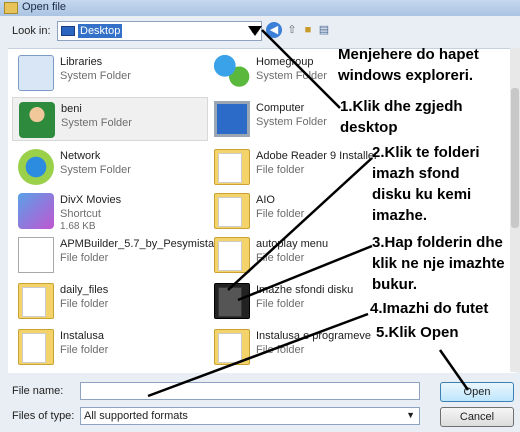  I want to click on list-item: Network System Folder, so click(110, 167).